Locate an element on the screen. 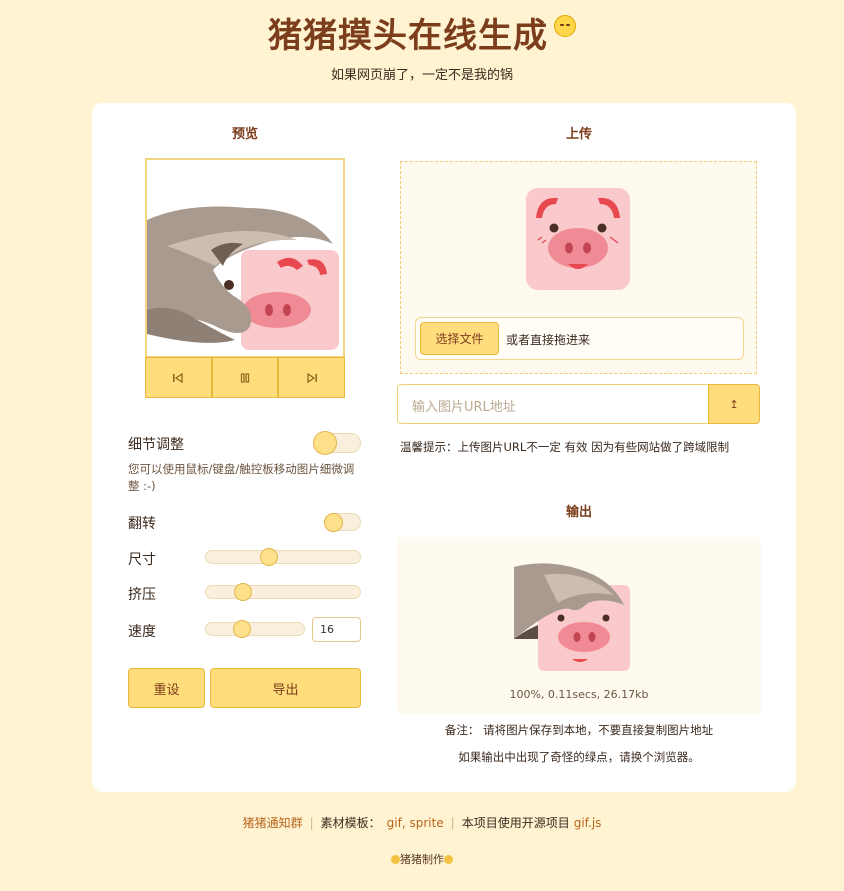 This screenshot has height=891, width=844. reset-button: 重设 is located at coordinates (166, 688).